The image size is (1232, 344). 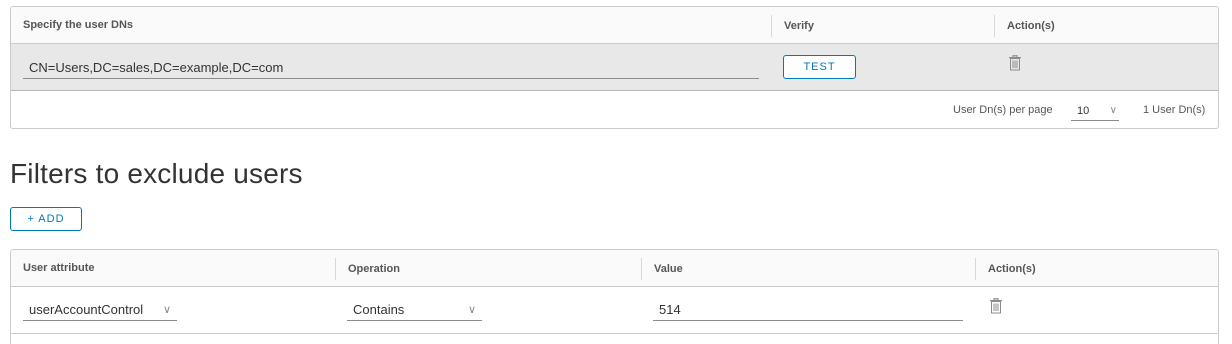 I want to click on user-dn-count: 1 User Dn(s), so click(x=1174, y=110).